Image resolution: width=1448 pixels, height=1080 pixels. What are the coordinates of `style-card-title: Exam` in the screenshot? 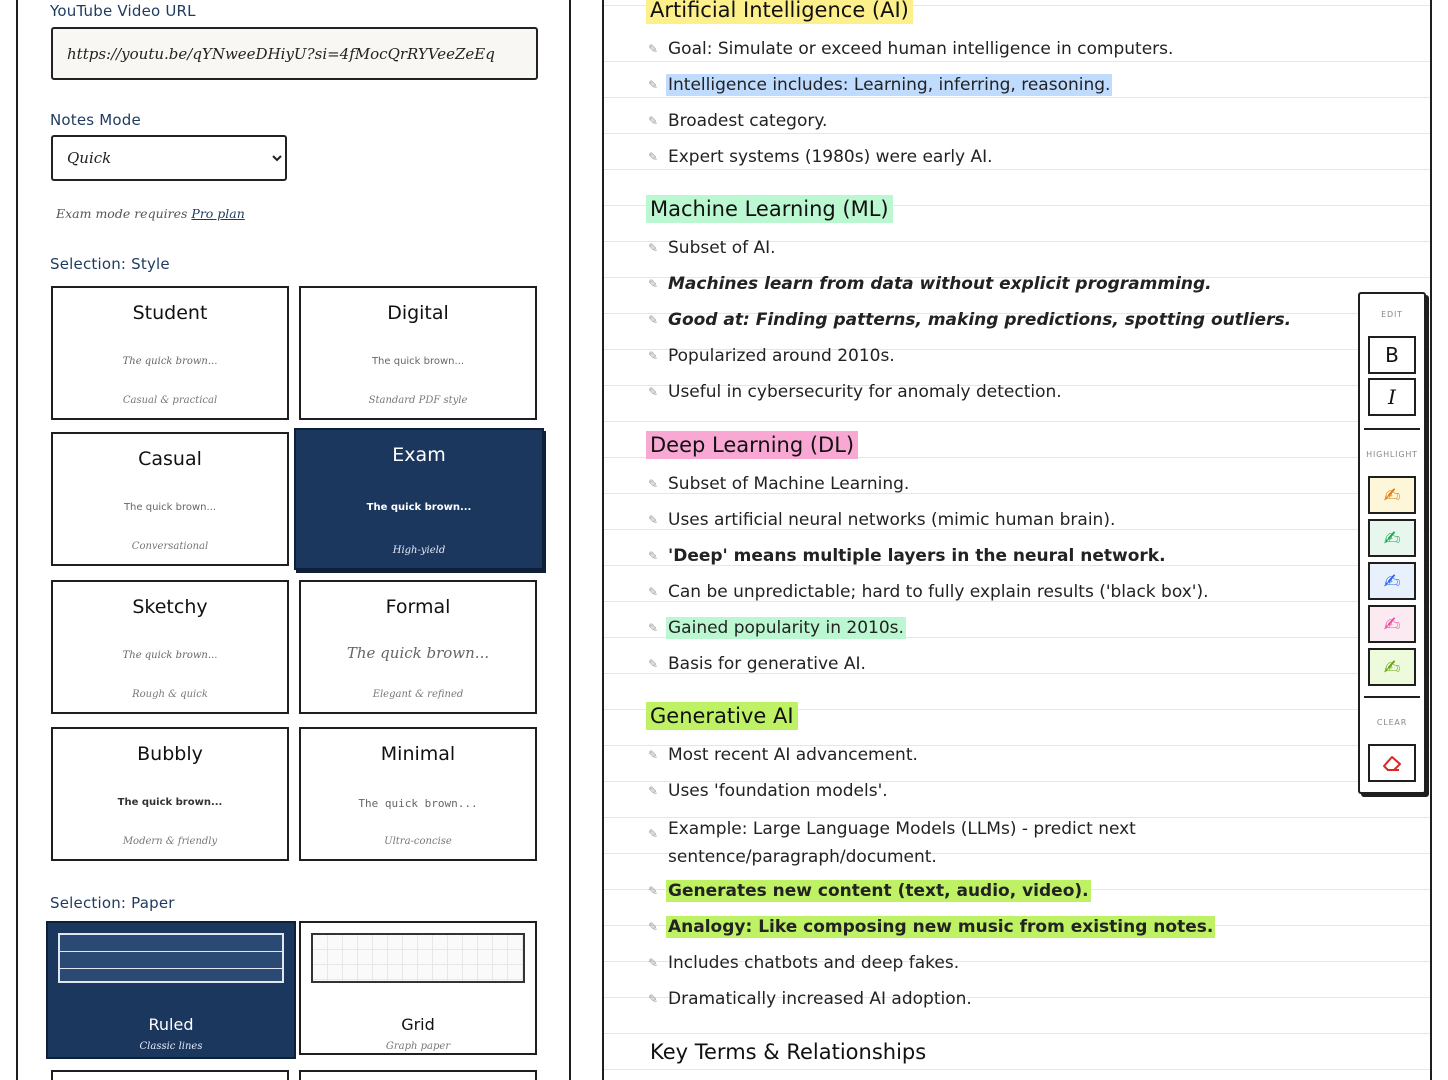 It's located at (419, 455).